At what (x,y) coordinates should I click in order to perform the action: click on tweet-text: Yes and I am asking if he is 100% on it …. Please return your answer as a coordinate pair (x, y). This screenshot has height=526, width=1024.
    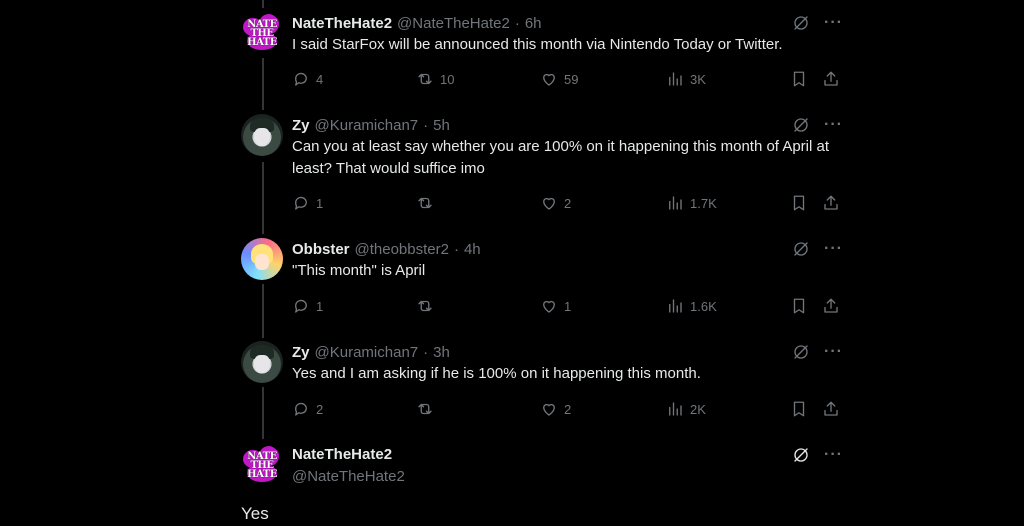
    Looking at the image, I should click on (496, 373).